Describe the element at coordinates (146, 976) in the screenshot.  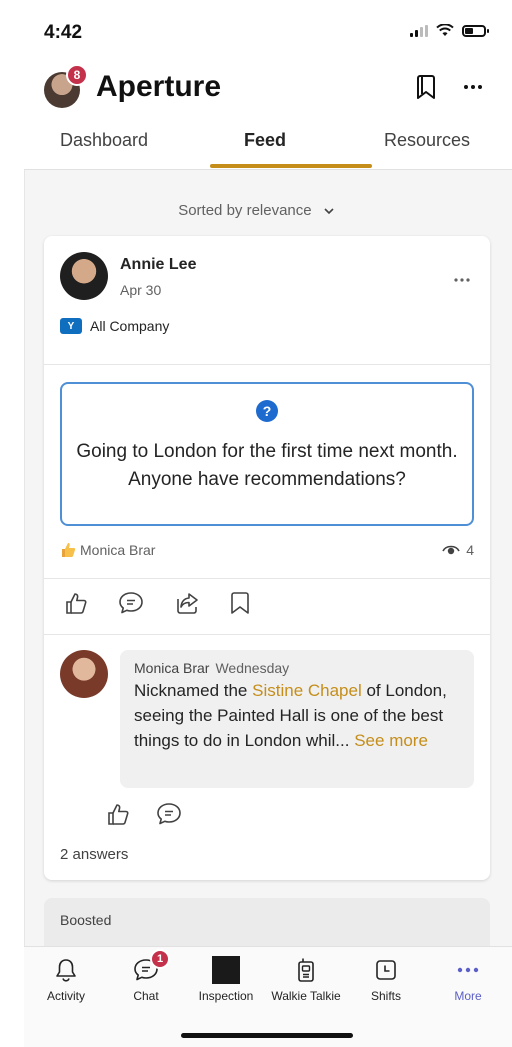
I see `nav-chat: 1 Chat` at that location.